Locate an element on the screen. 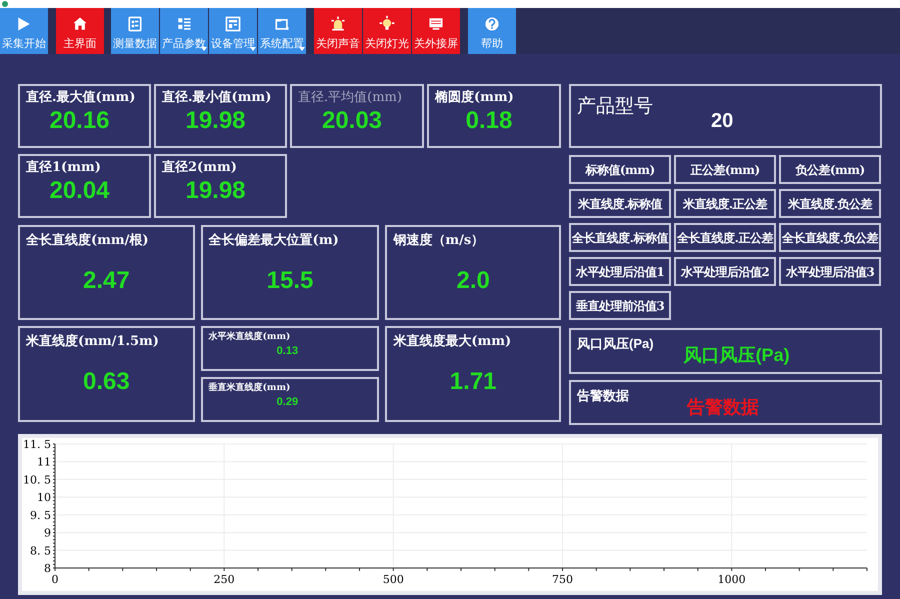 Image resolution: width=900 pixels, height=599 pixels. y-tick-label: 8 is located at coordinates (47, 568).